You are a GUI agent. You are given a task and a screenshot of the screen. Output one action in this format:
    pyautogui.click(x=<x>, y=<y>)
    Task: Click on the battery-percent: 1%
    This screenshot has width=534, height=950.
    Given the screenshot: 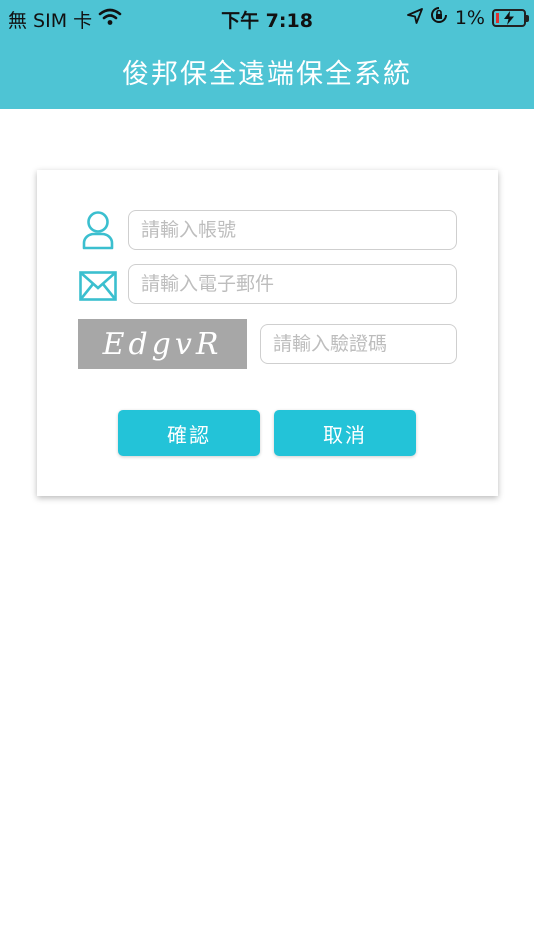 What is the action you would take?
    pyautogui.click(x=469, y=17)
    